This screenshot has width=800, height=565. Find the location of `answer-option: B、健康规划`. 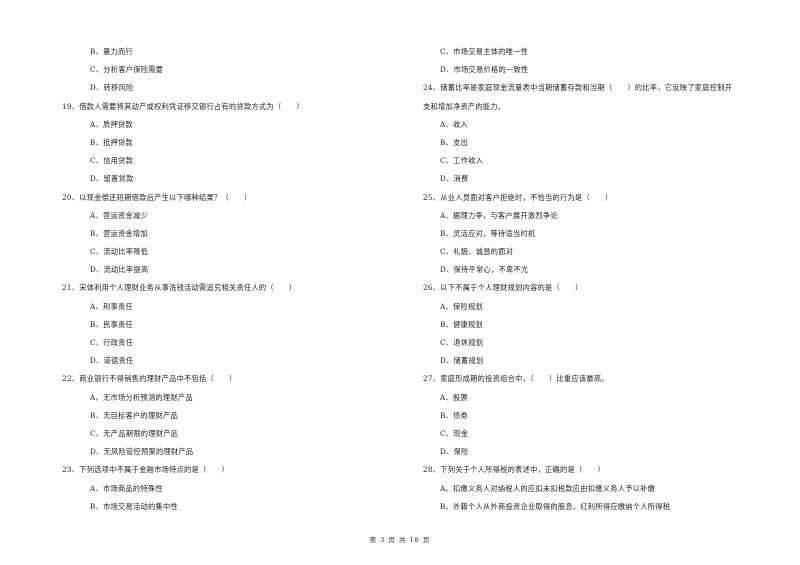

answer-option: B、健康规划 is located at coordinates (462, 324).